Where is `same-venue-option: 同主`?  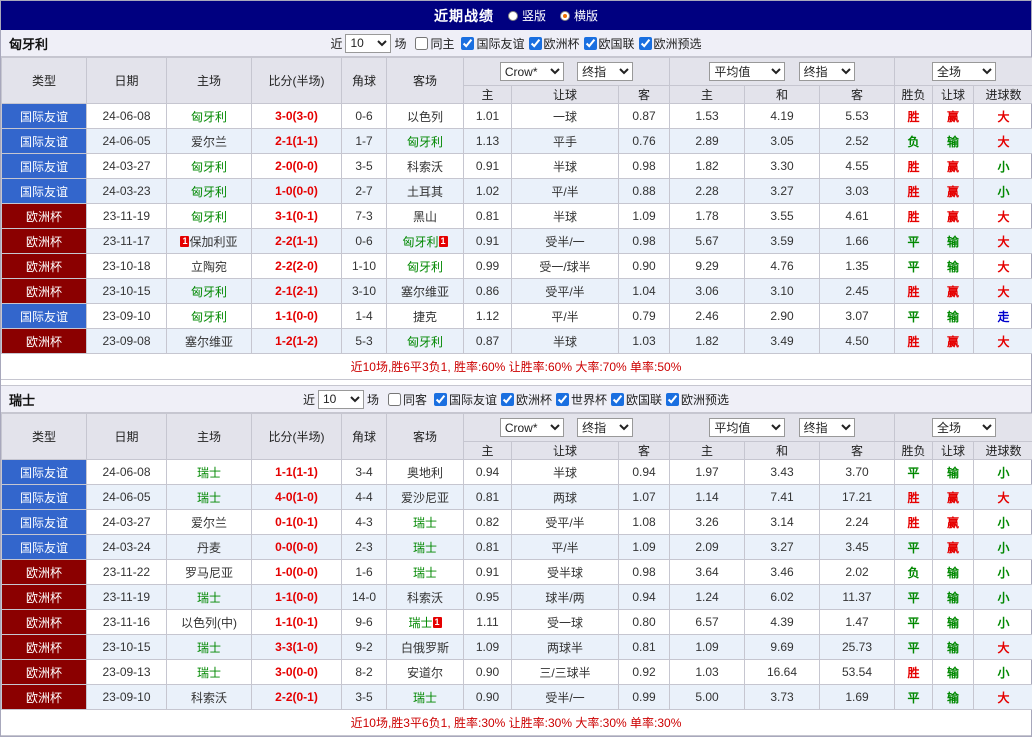
same-venue-option: 同主 is located at coordinates (431, 43).